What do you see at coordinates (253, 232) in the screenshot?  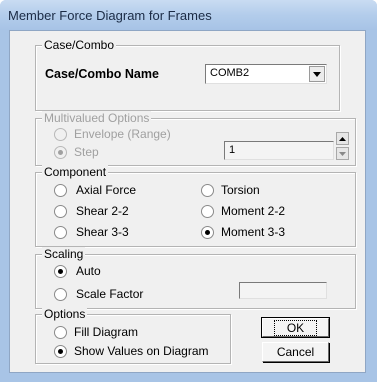 I see `moment-3-3-label: Moment 3-3` at bounding box center [253, 232].